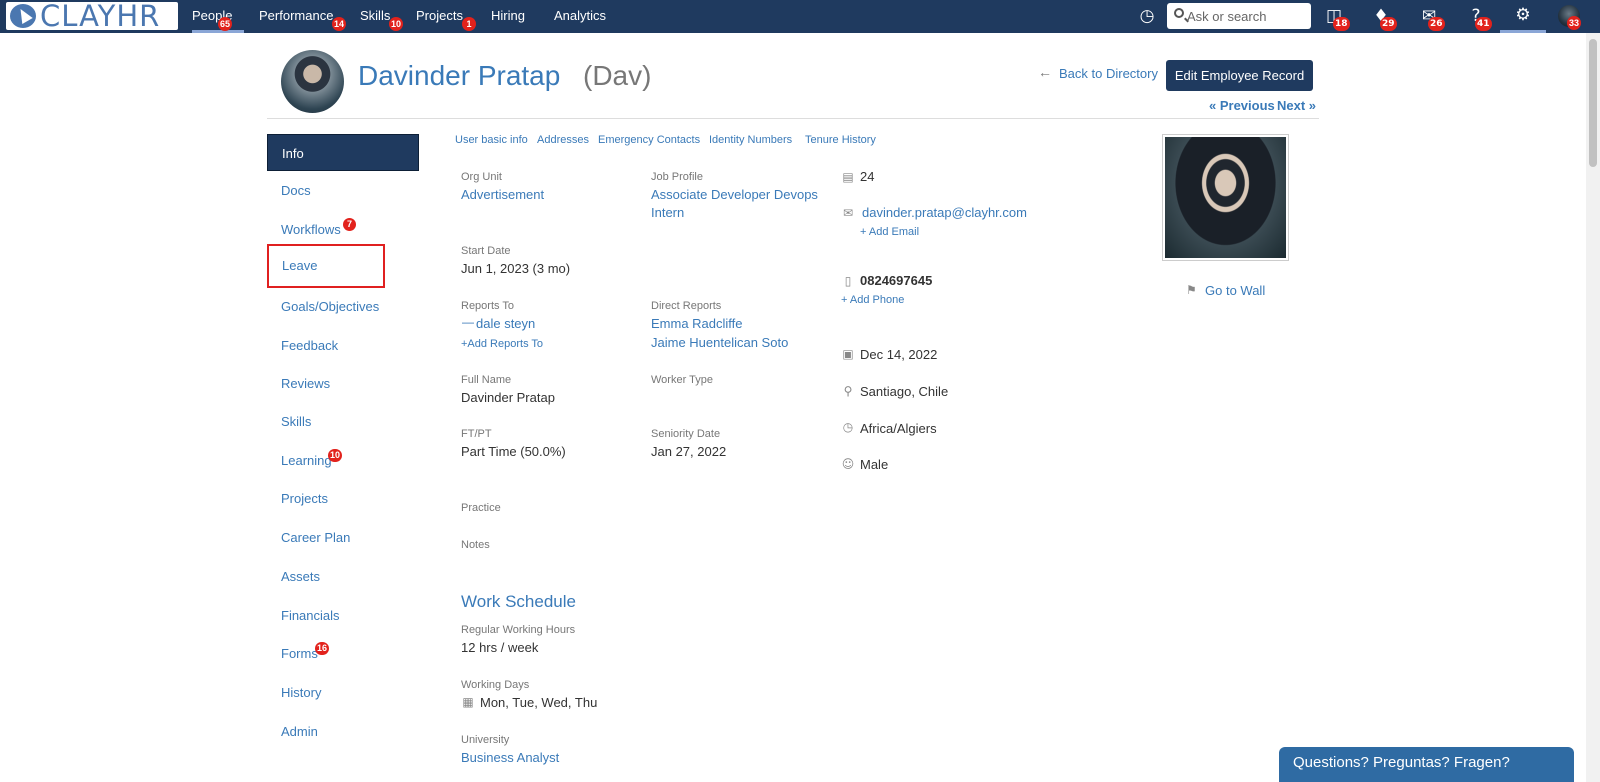  I want to click on nav-skills-label: Skills, so click(375, 15).